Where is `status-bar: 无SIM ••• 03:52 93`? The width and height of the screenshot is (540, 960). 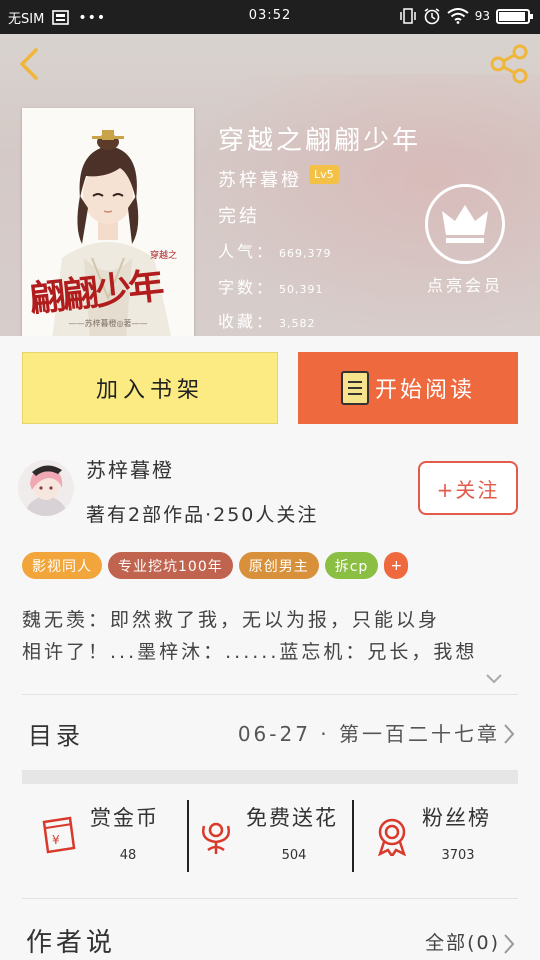 status-bar: 无SIM ••• 03:52 93 is located at coordinates (270, 17).